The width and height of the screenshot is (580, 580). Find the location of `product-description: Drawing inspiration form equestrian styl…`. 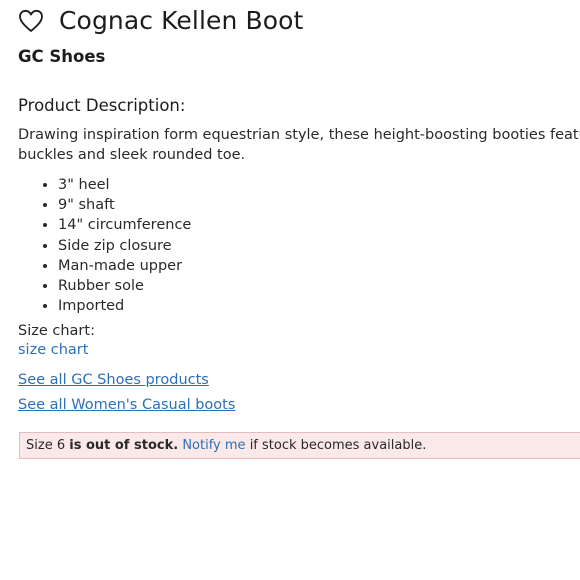

product-description: Drawing inspiration form equestrian styl… is located at coordinates (299, 145).